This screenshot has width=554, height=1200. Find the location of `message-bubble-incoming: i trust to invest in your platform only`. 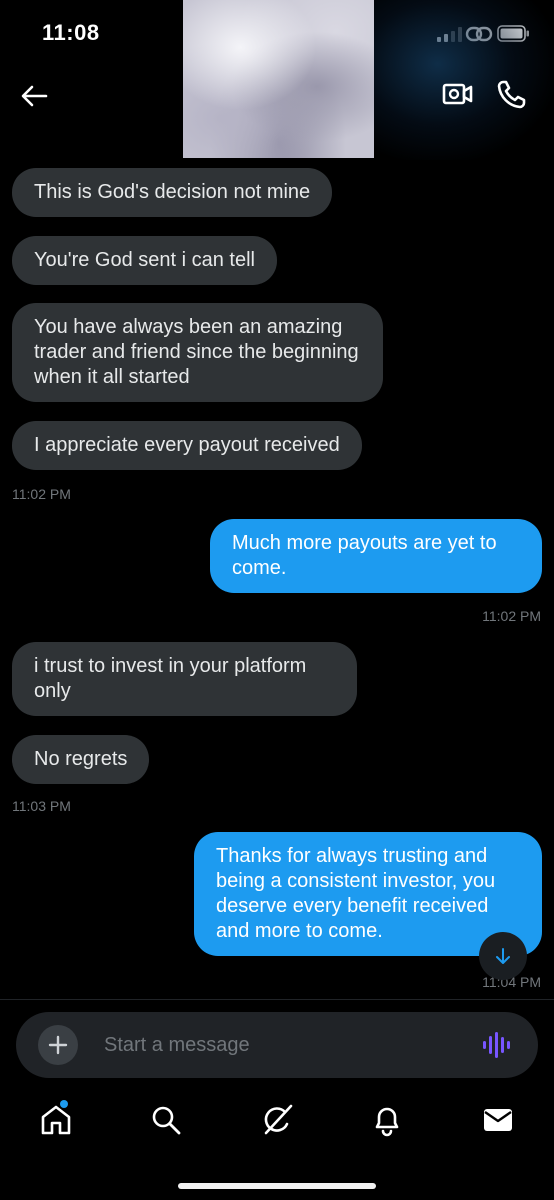

message-bubble-incoming: i trust to invest in your platform only is located at coordinates (184, 679).